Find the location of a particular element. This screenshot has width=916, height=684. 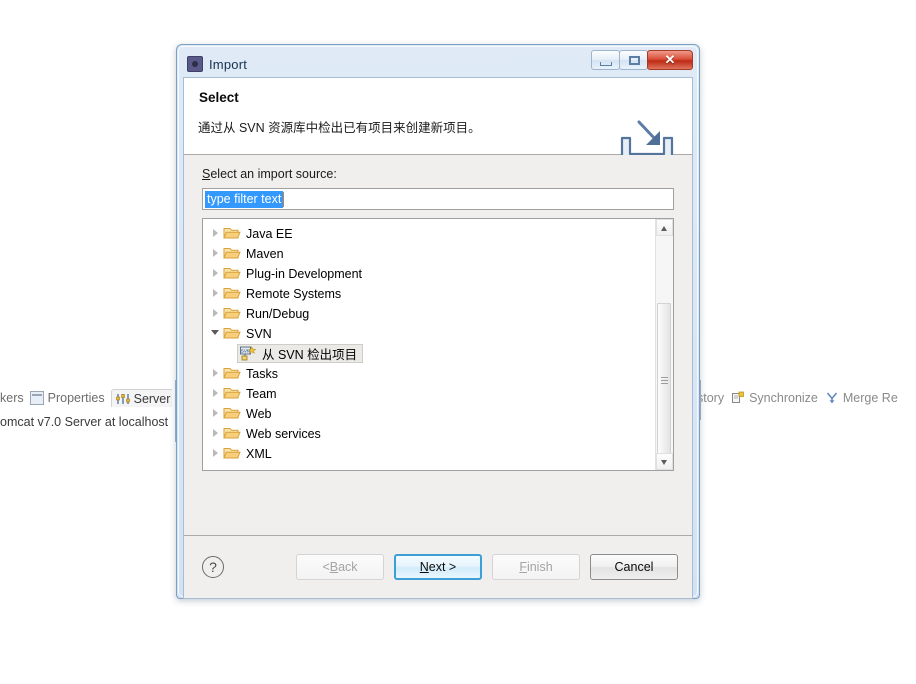

markers-label: kers is located at coordinates (12, 398).